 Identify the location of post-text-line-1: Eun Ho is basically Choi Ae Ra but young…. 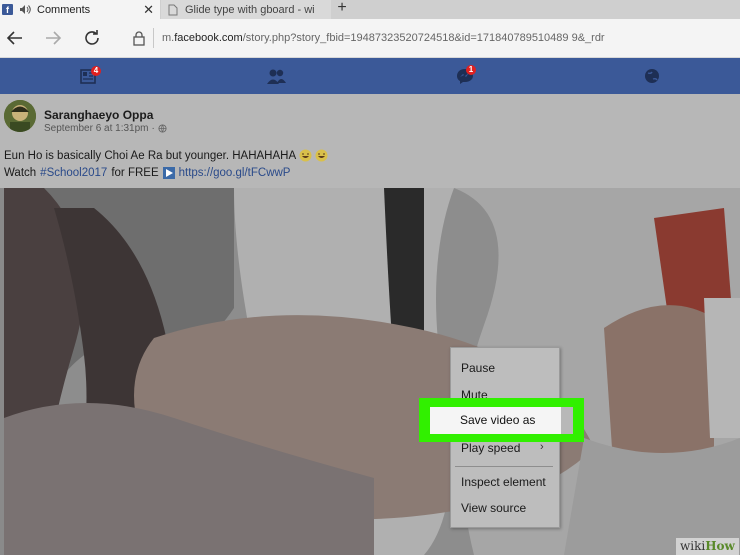
(166, 155).